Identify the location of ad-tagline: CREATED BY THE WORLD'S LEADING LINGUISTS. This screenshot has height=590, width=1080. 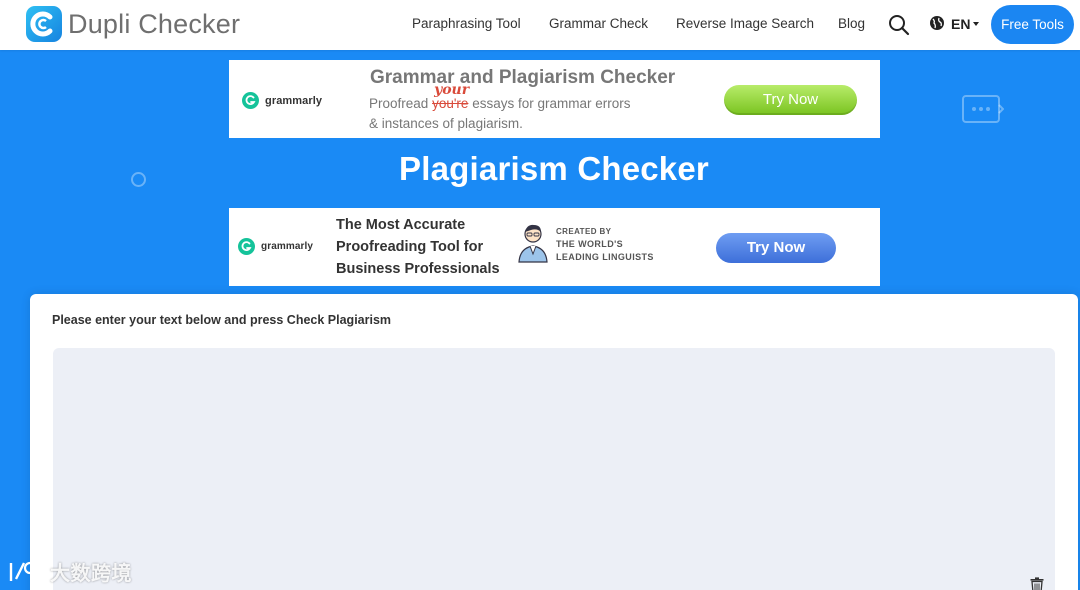
(605, 244).